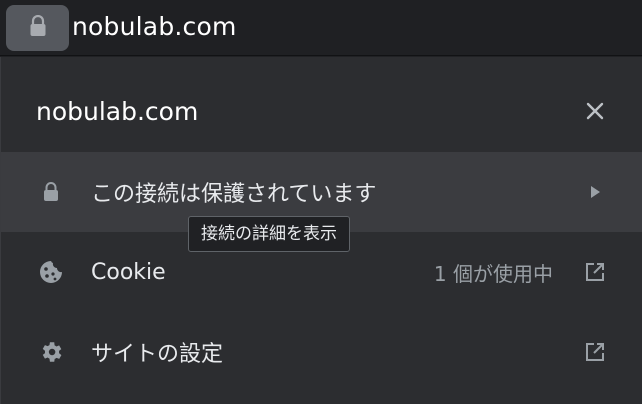 The width and height of the screenshot is (642, 404). What do you see at coordinates (128, 272) in the screenshot?
I see `cookie-label: Cookie` at bounding box center [128, 272].